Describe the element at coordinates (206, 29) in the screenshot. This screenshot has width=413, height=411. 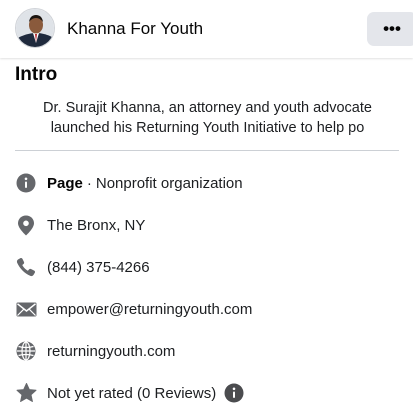
I see `page-header: Khanna For Youth •••` at that location.